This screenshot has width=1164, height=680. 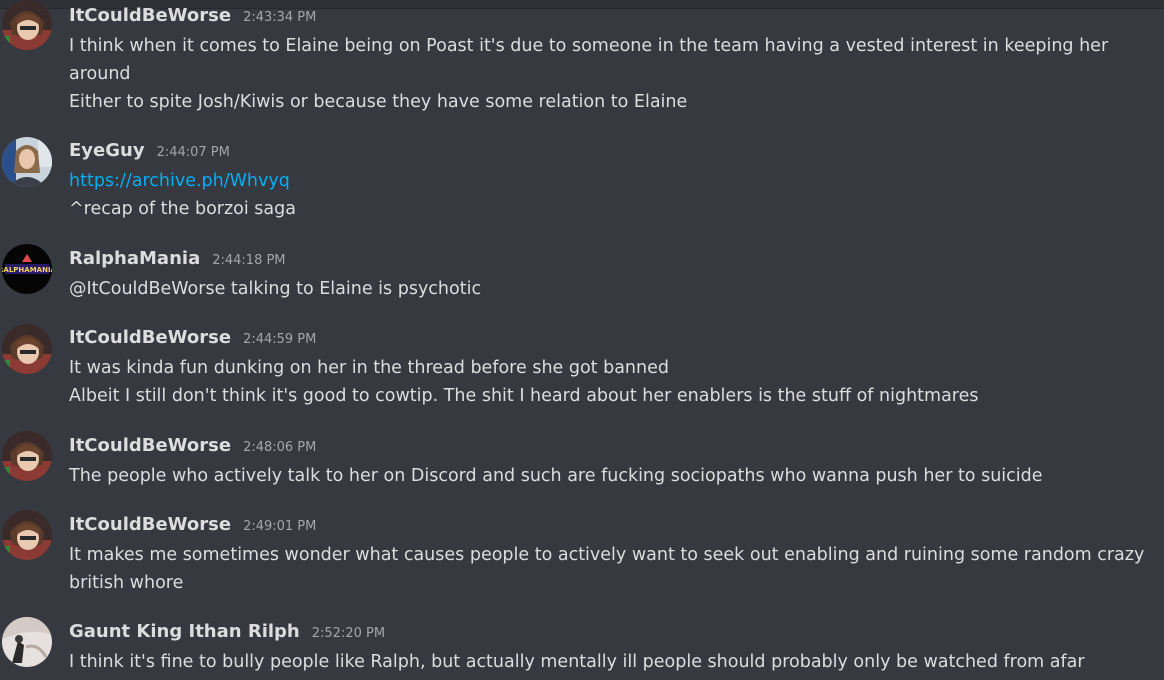 I want to click on message-header: Gaunt King Ithan Rilph 2:52:20 PM, so click(x=227, y=634).